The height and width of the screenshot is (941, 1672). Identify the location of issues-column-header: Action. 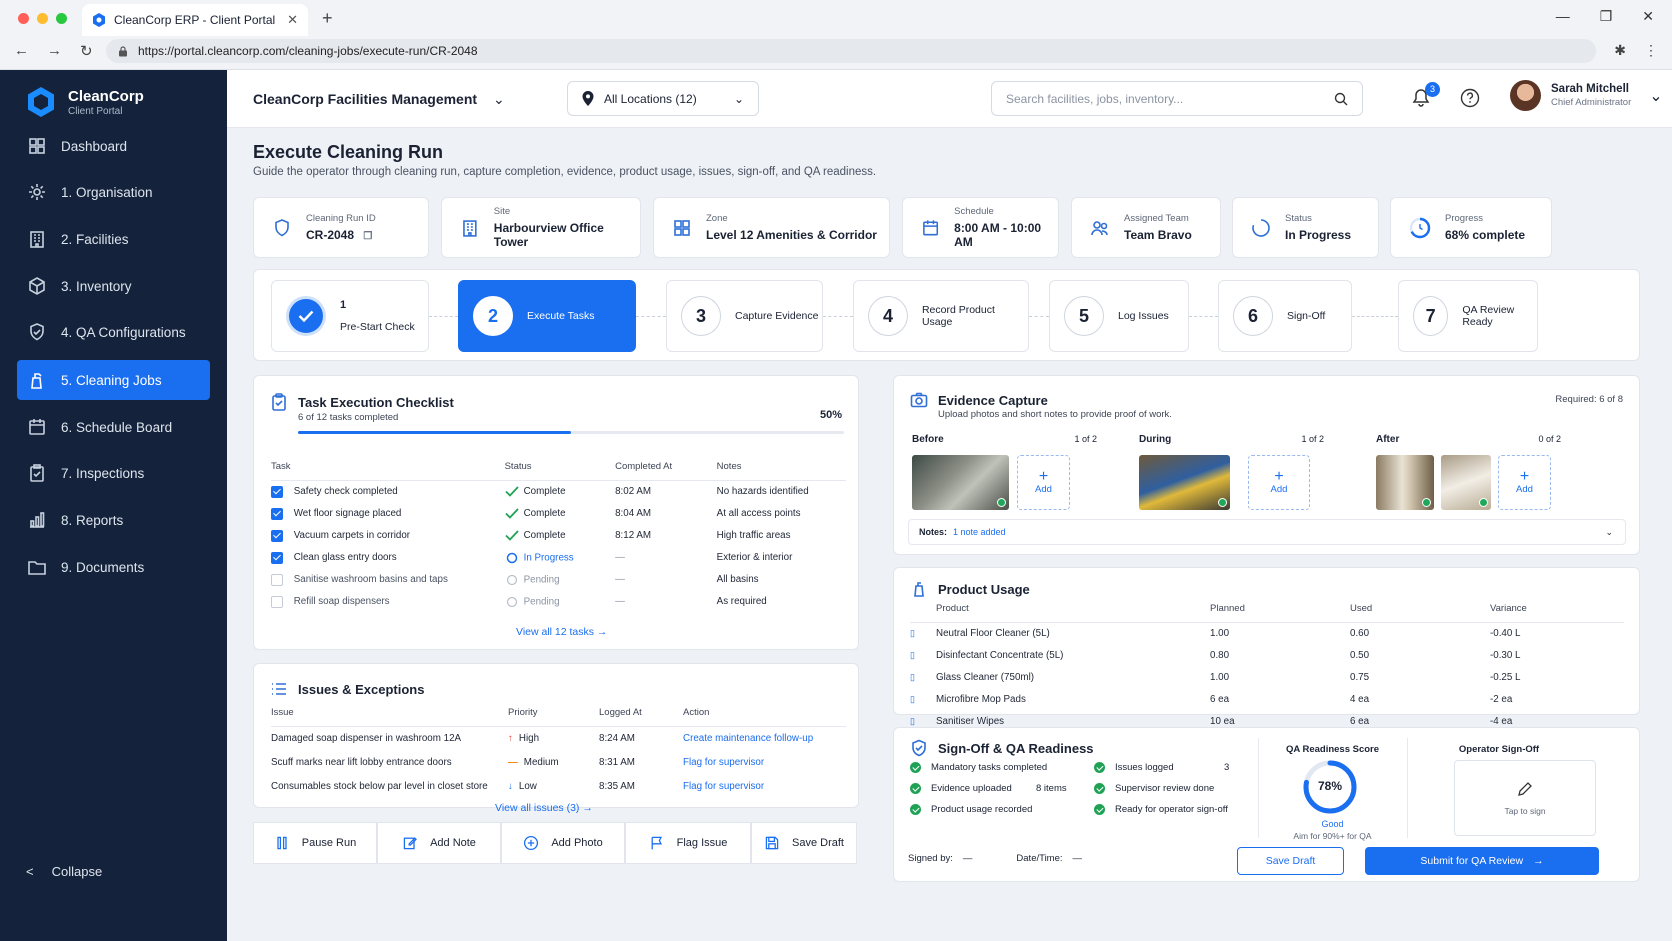
(764, 717).